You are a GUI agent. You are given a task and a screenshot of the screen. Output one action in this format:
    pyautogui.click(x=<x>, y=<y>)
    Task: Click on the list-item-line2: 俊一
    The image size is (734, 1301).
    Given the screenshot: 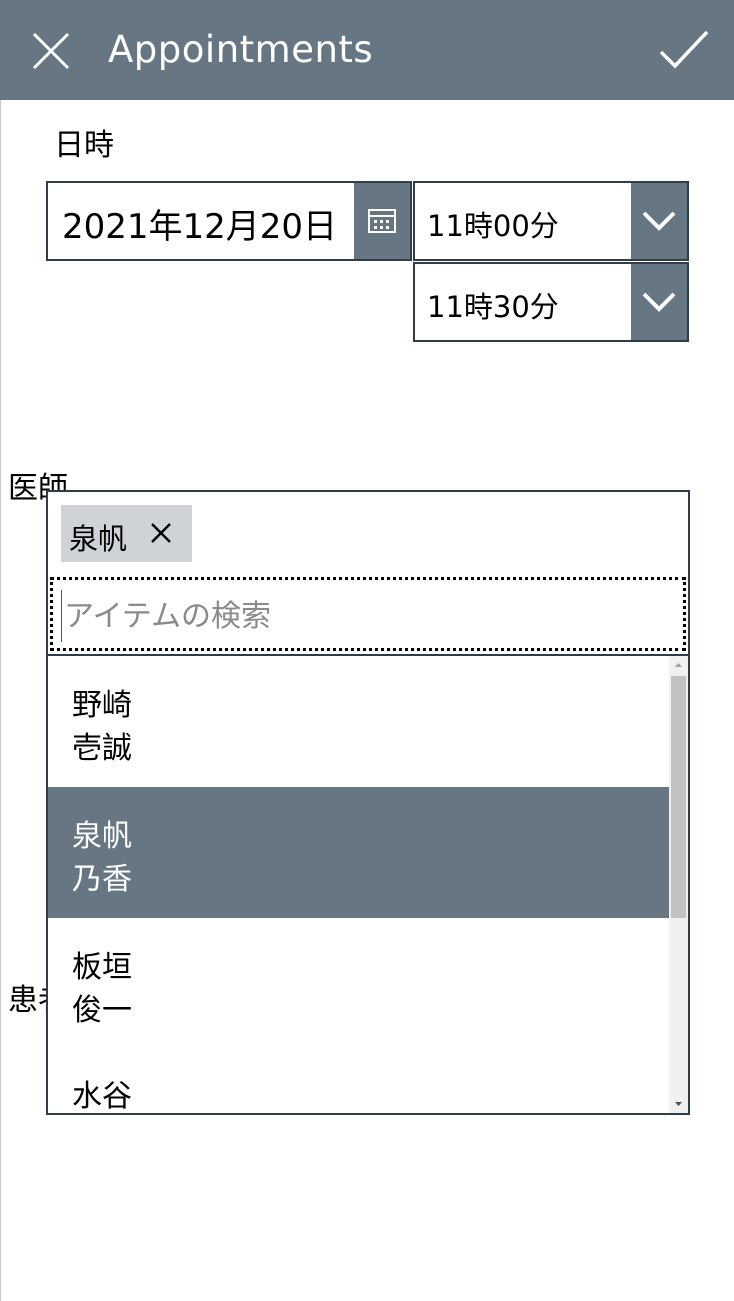 What is the action you would take?
    pyautogui.click(x=102, y=1010)
    